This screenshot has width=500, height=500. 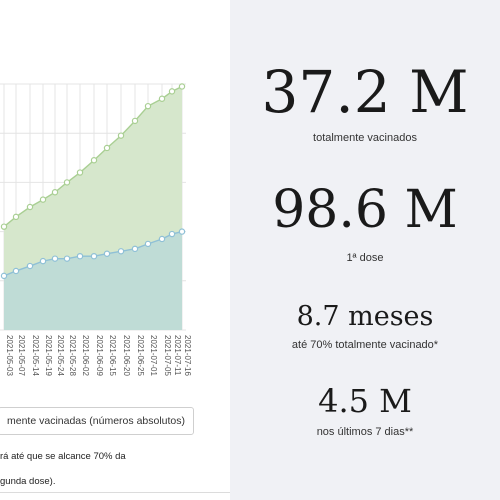 What do you see at coordinates (177, 355) in the screenshot?
I see `x-tick-label: 2021-07-11` at bounding box center [177, 355].